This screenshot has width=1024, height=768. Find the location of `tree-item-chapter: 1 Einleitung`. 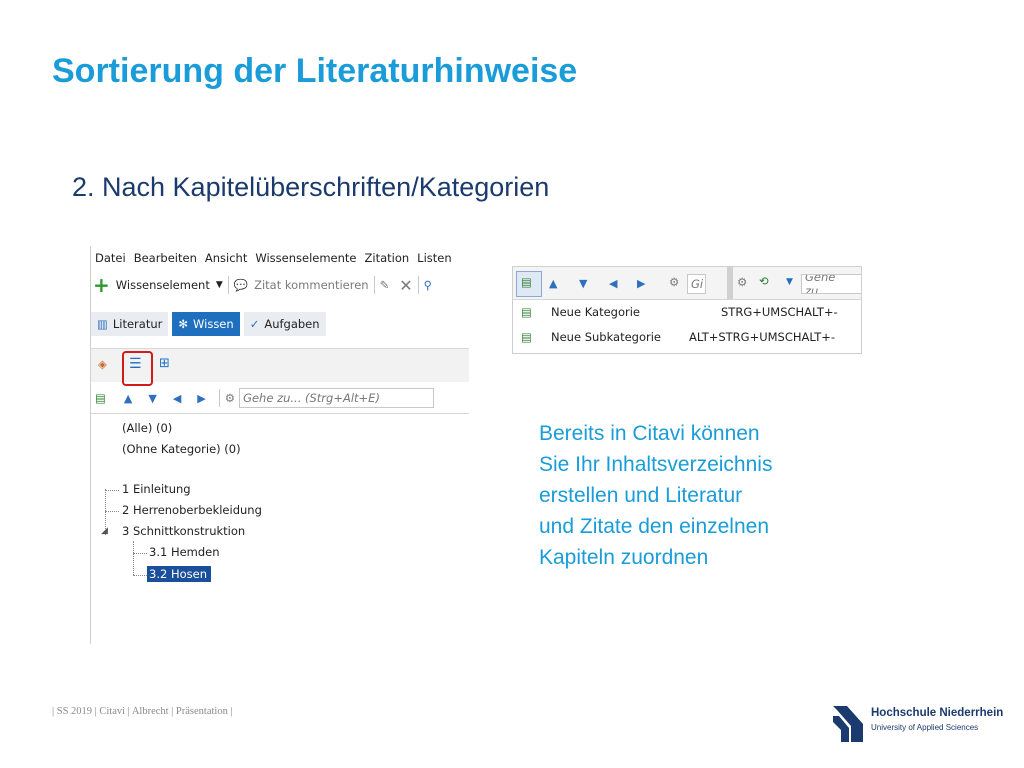

tree-item-chapter: 1 Einleitung is located at coordinates (156, 489).